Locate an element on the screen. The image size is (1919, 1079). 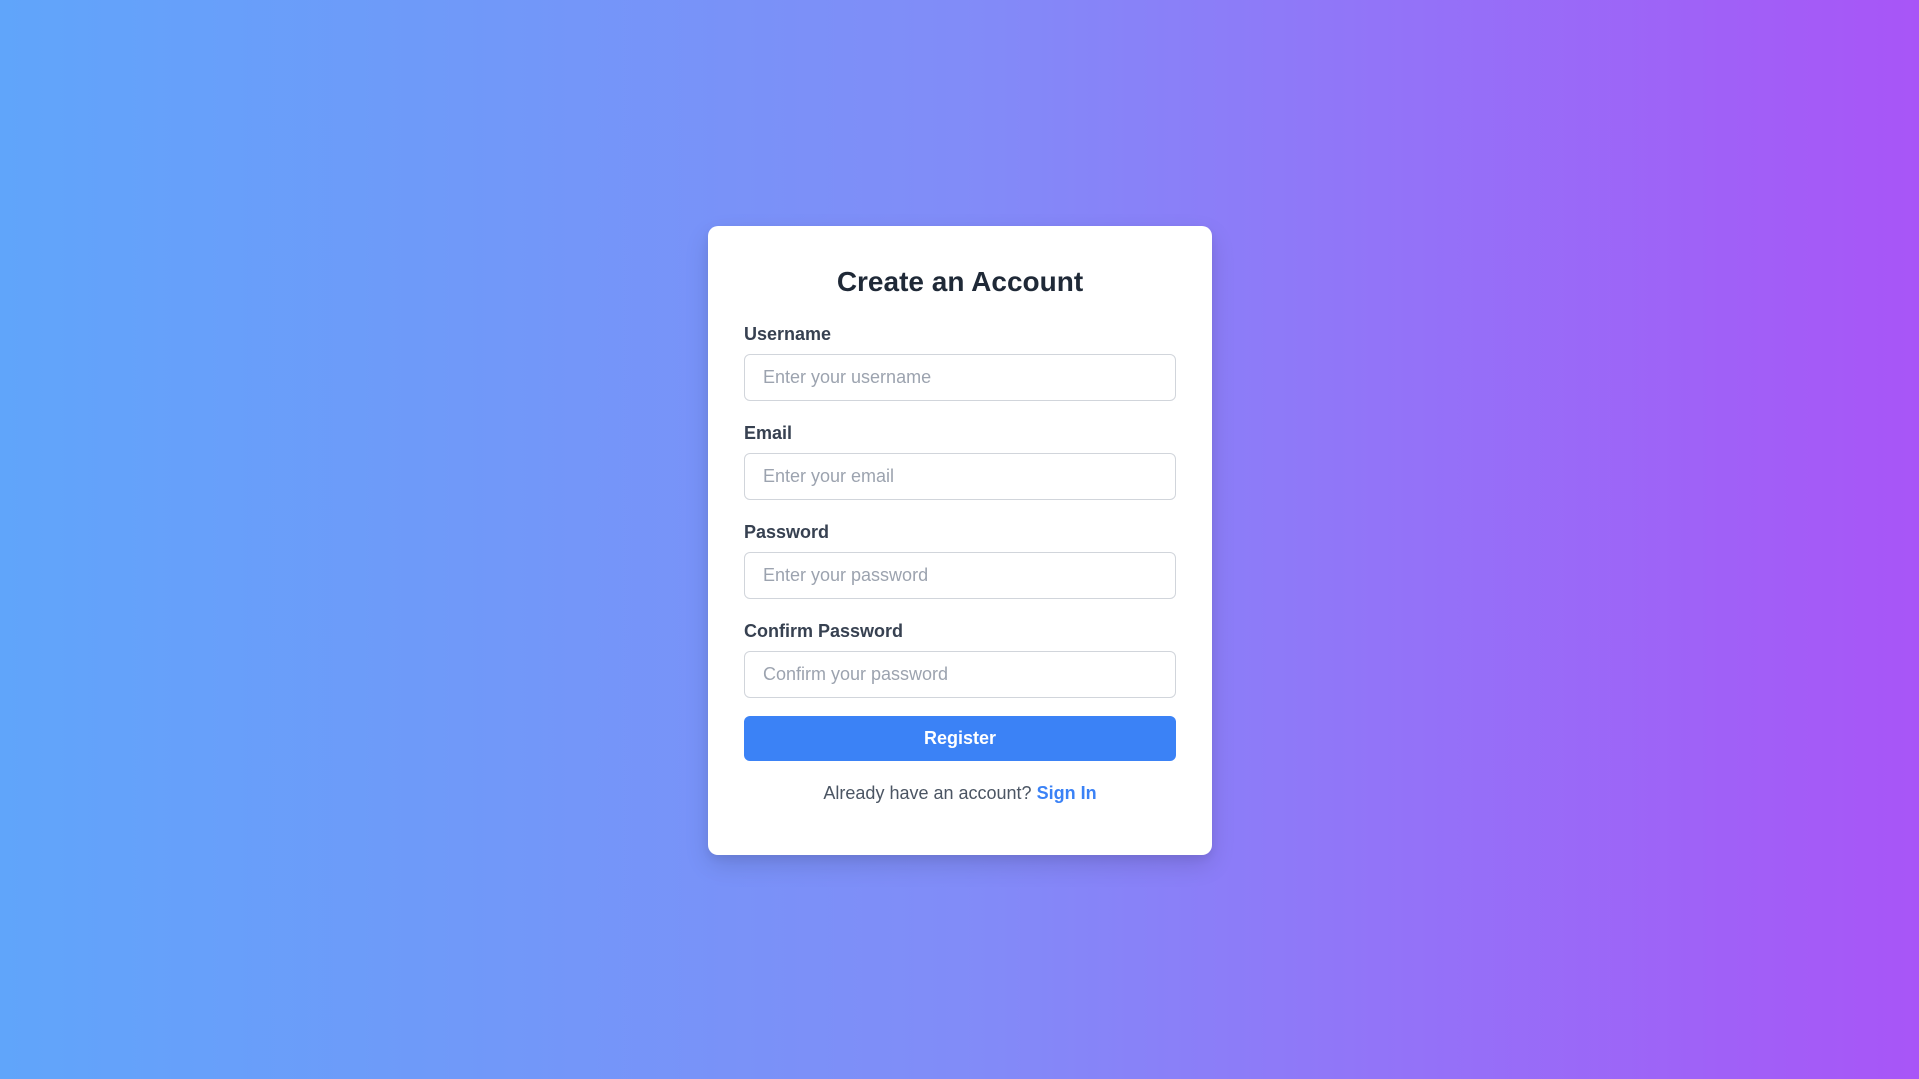
email-field-group: Email is located at coordinates (960, 460).